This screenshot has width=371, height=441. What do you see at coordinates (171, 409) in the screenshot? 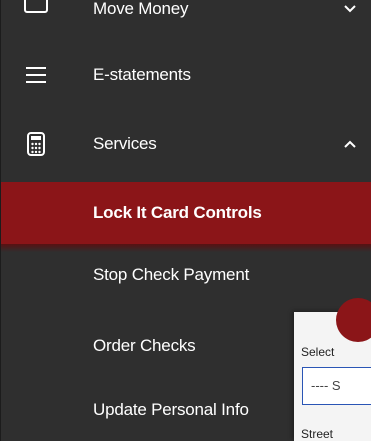
I see `menu-item-label: Update Personal Info` at bounding box center [171, 409].